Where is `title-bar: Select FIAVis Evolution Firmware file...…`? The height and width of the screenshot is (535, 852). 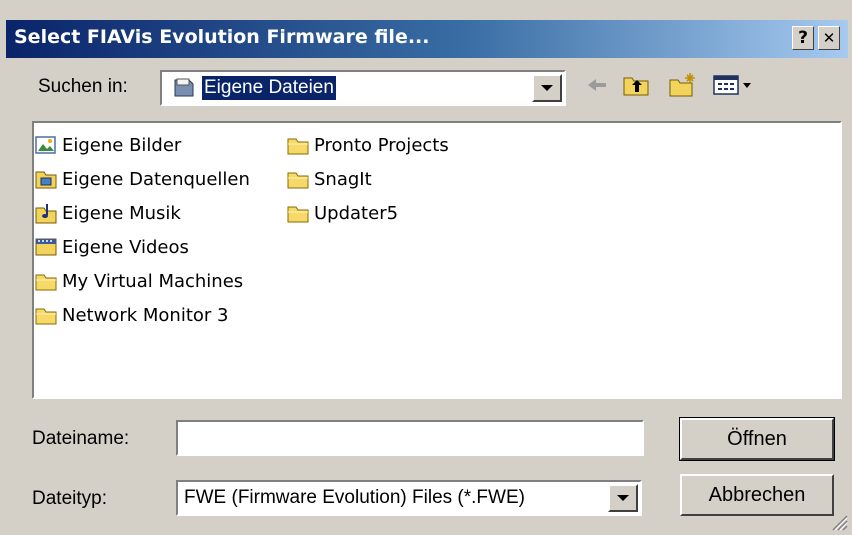
title-bar: Select FIAVis Evolution Firmware file...… is located at coordinates (427, 39).